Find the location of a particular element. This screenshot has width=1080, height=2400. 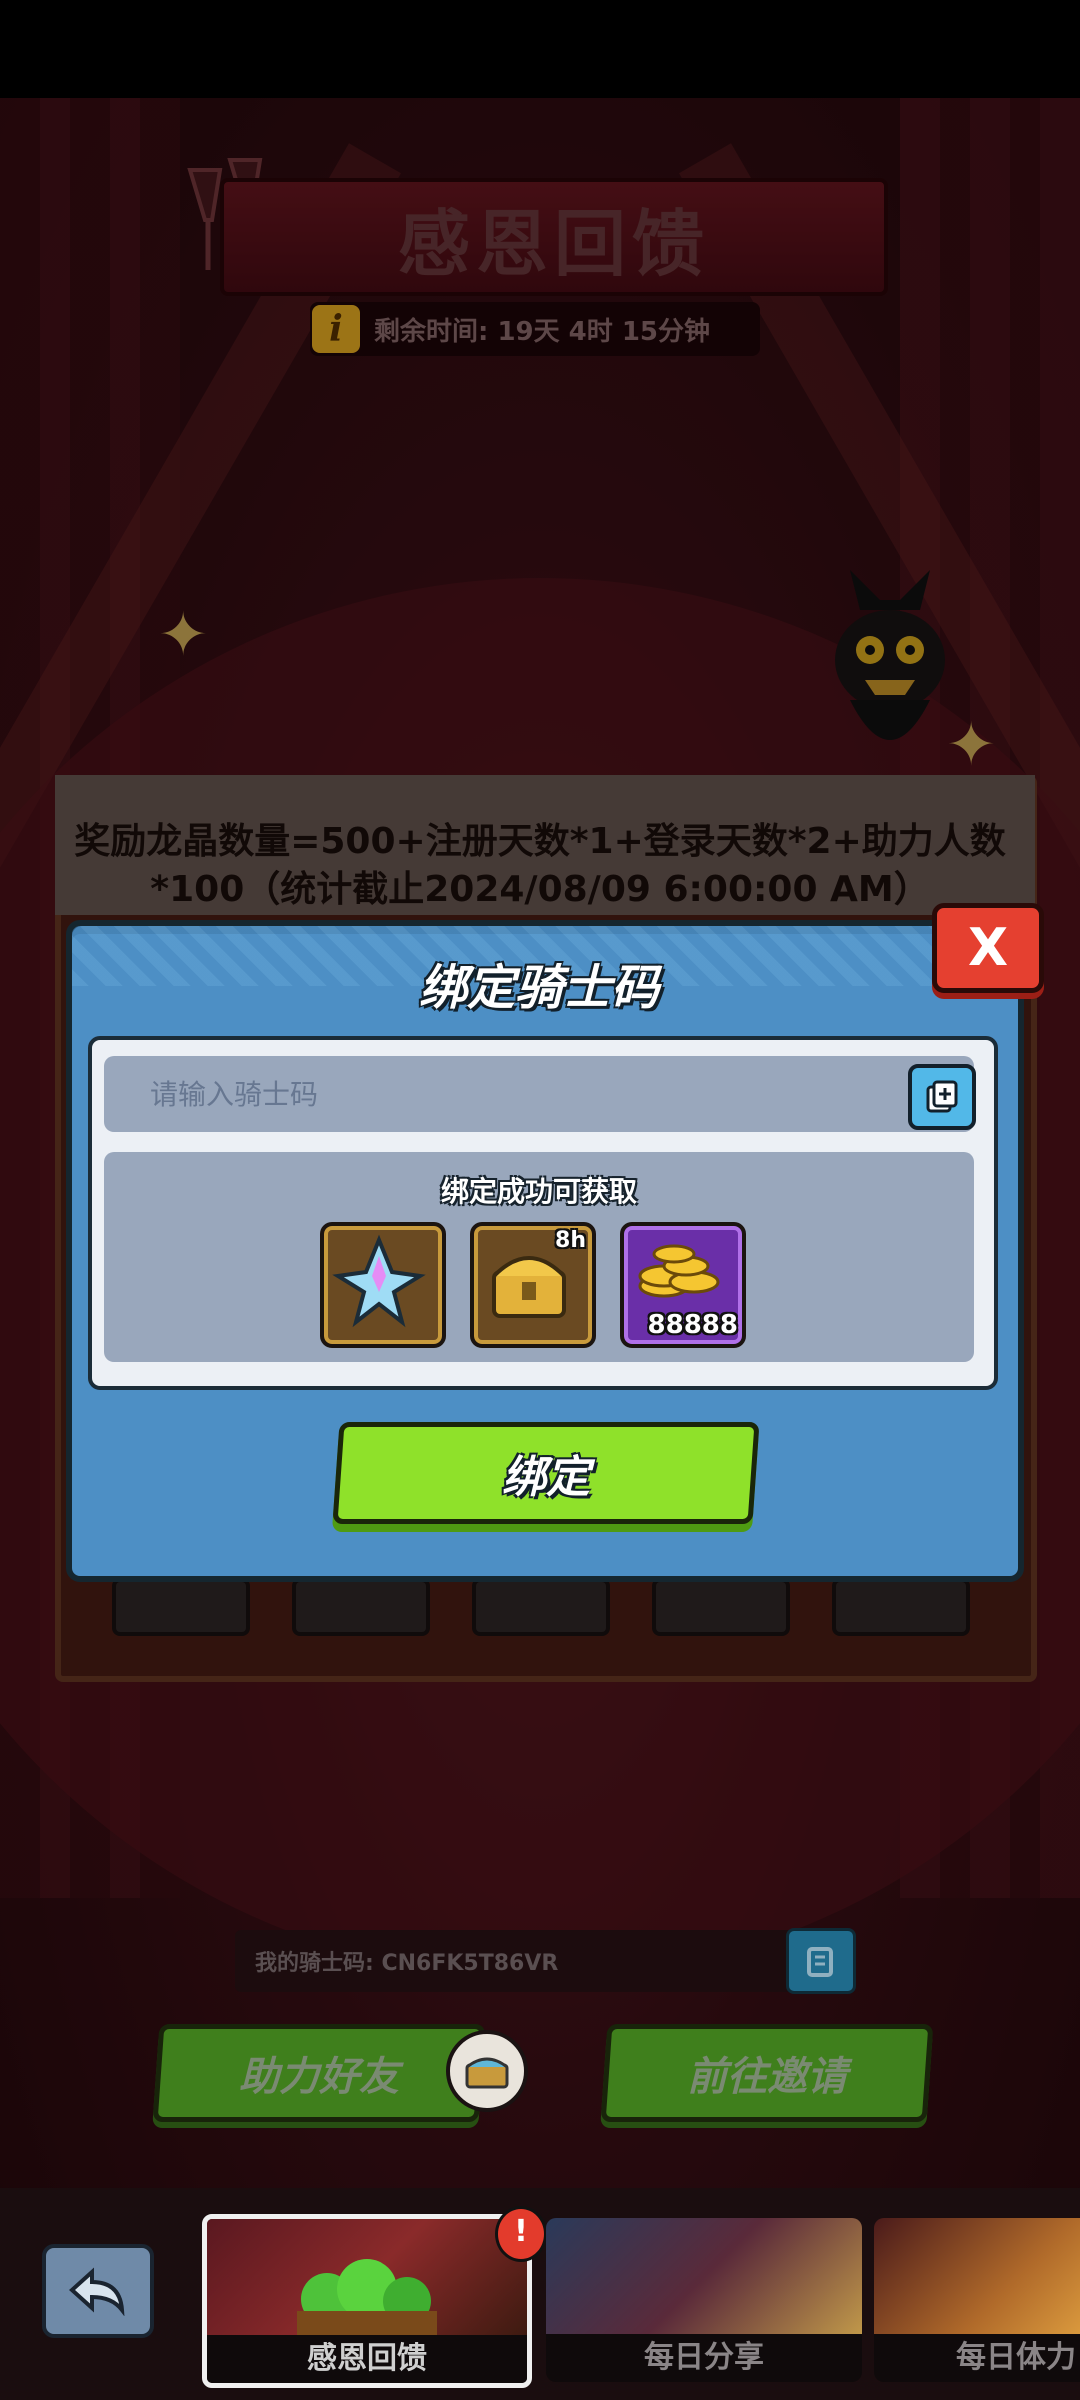

reward-item-crystal is located at coordinates (383, 1285).